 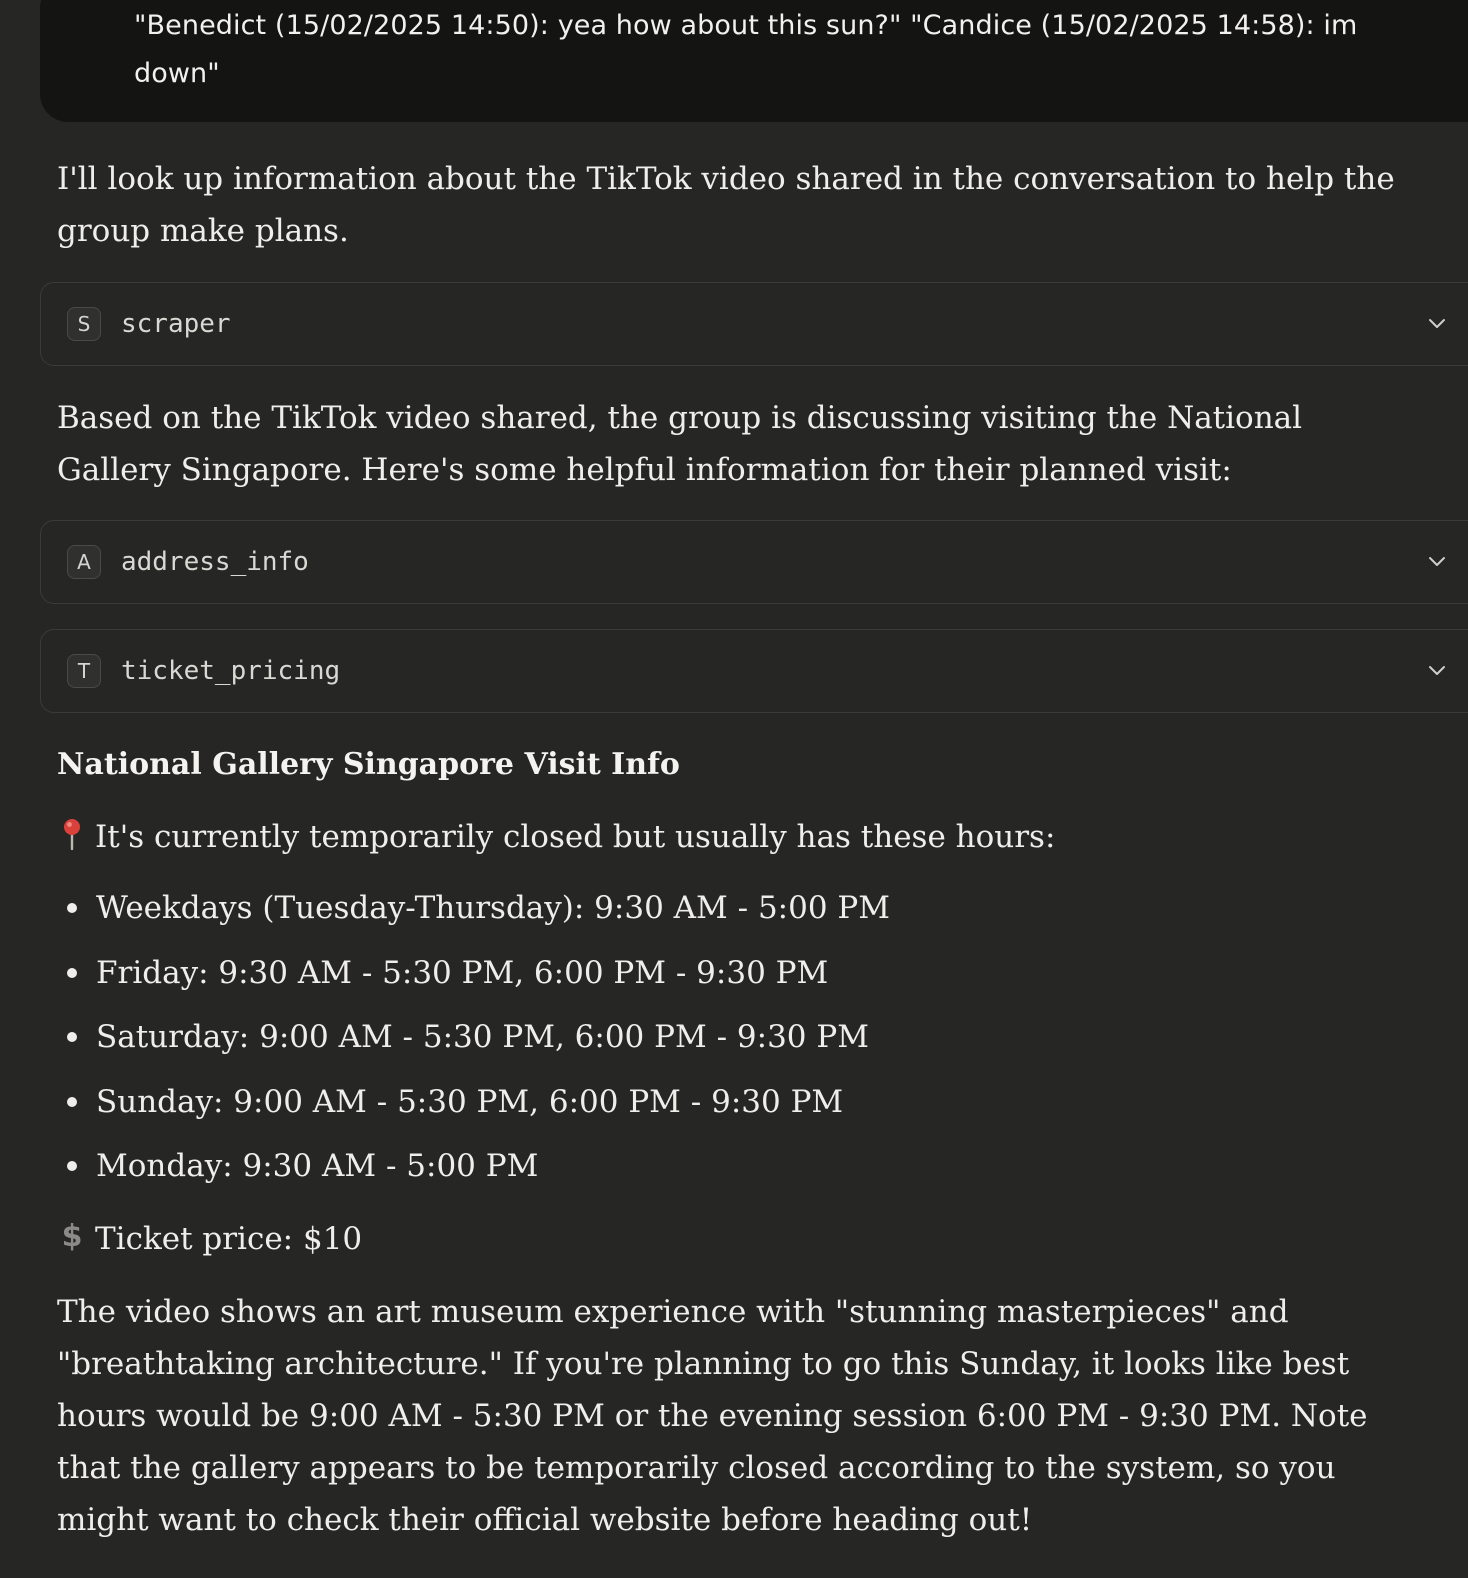 I want to click on tool-call-ticket-pricing: T ticket_pricing, so click(x=754, y=671).